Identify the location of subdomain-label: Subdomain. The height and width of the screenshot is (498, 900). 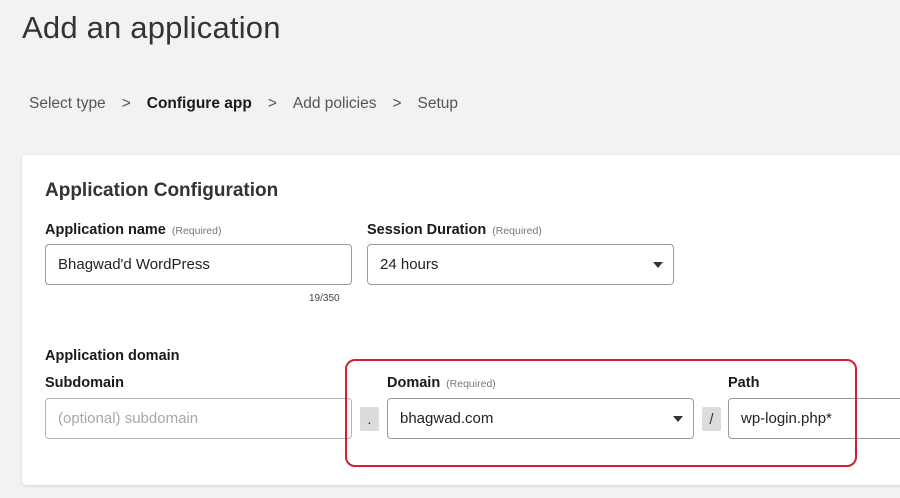
(84, 383).